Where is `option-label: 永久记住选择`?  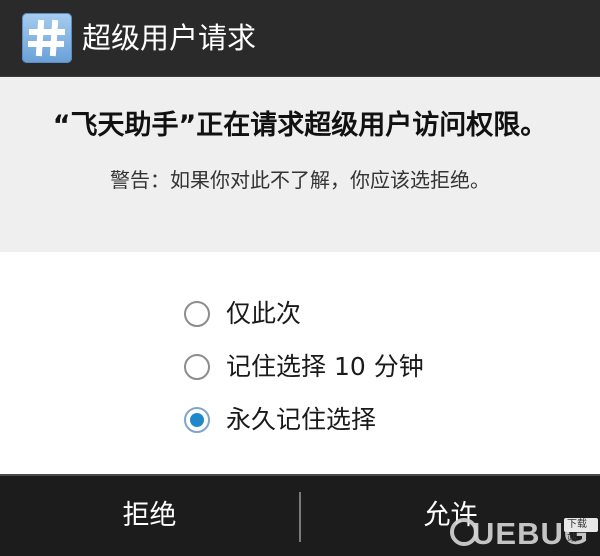
option-label: 永久记住选择 is located at coordinates (301, 419).